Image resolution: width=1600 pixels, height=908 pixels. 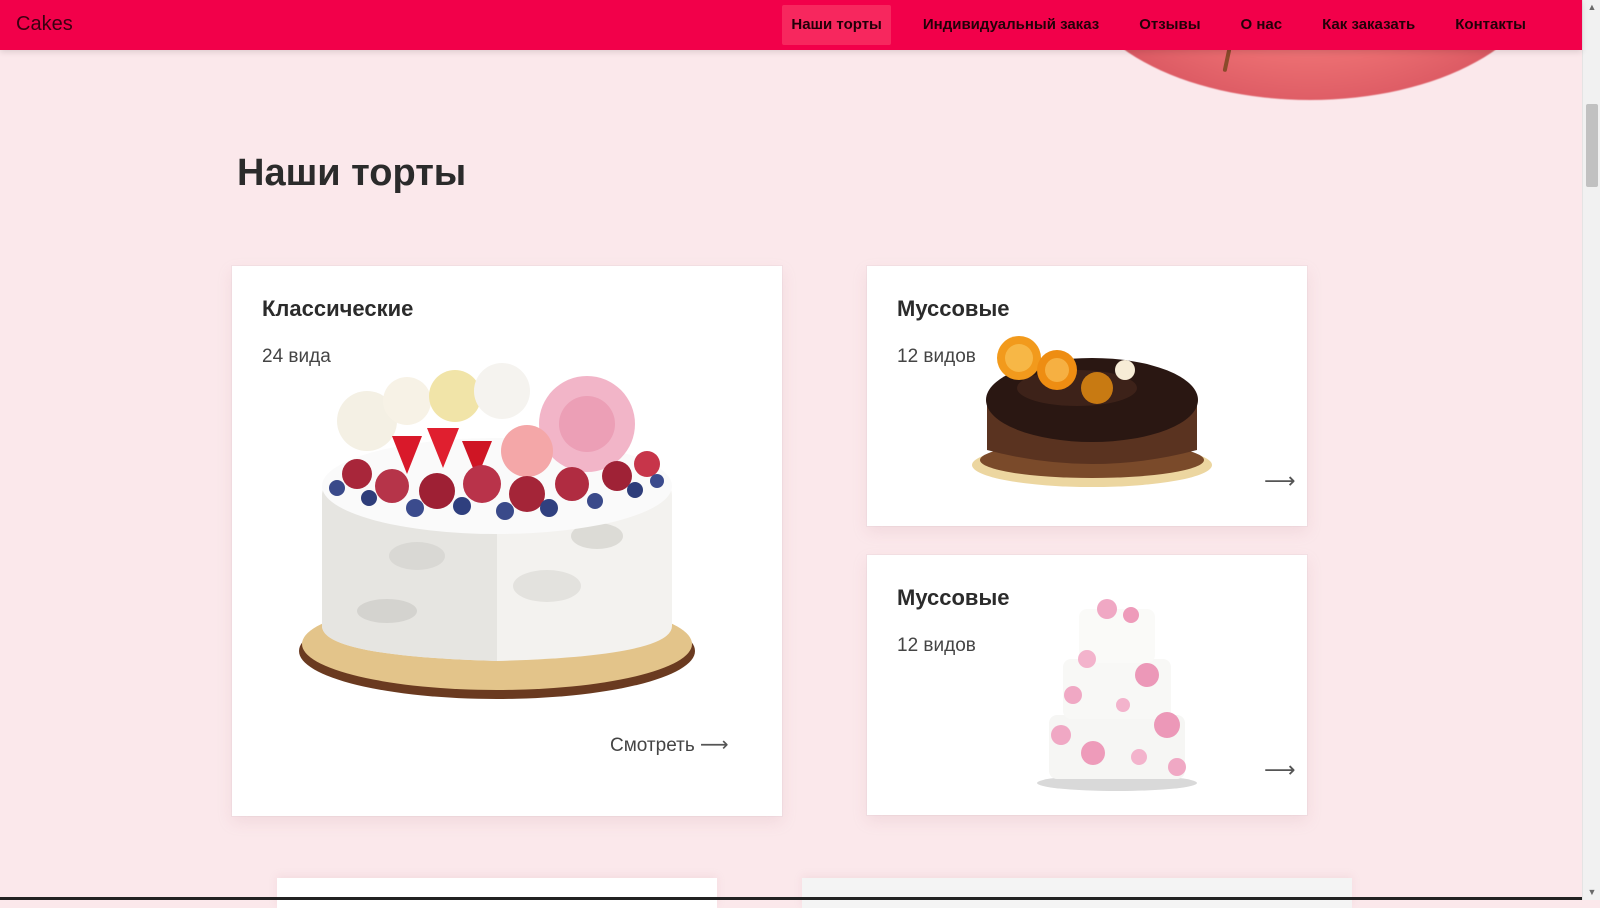 I want to click on nav-item-contacts: Контакты, so click(x=1490, y=25).